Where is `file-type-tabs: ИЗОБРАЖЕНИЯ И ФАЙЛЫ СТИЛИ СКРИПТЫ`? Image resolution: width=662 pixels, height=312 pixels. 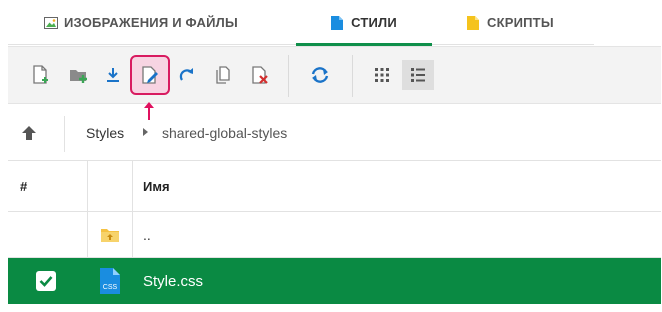
file-type-tabs: ИЗОБРАЖЕНИЯ И ФАЙЛЫ СТИЛИ СКРИПТЫ is located at coordinates (301, 23).